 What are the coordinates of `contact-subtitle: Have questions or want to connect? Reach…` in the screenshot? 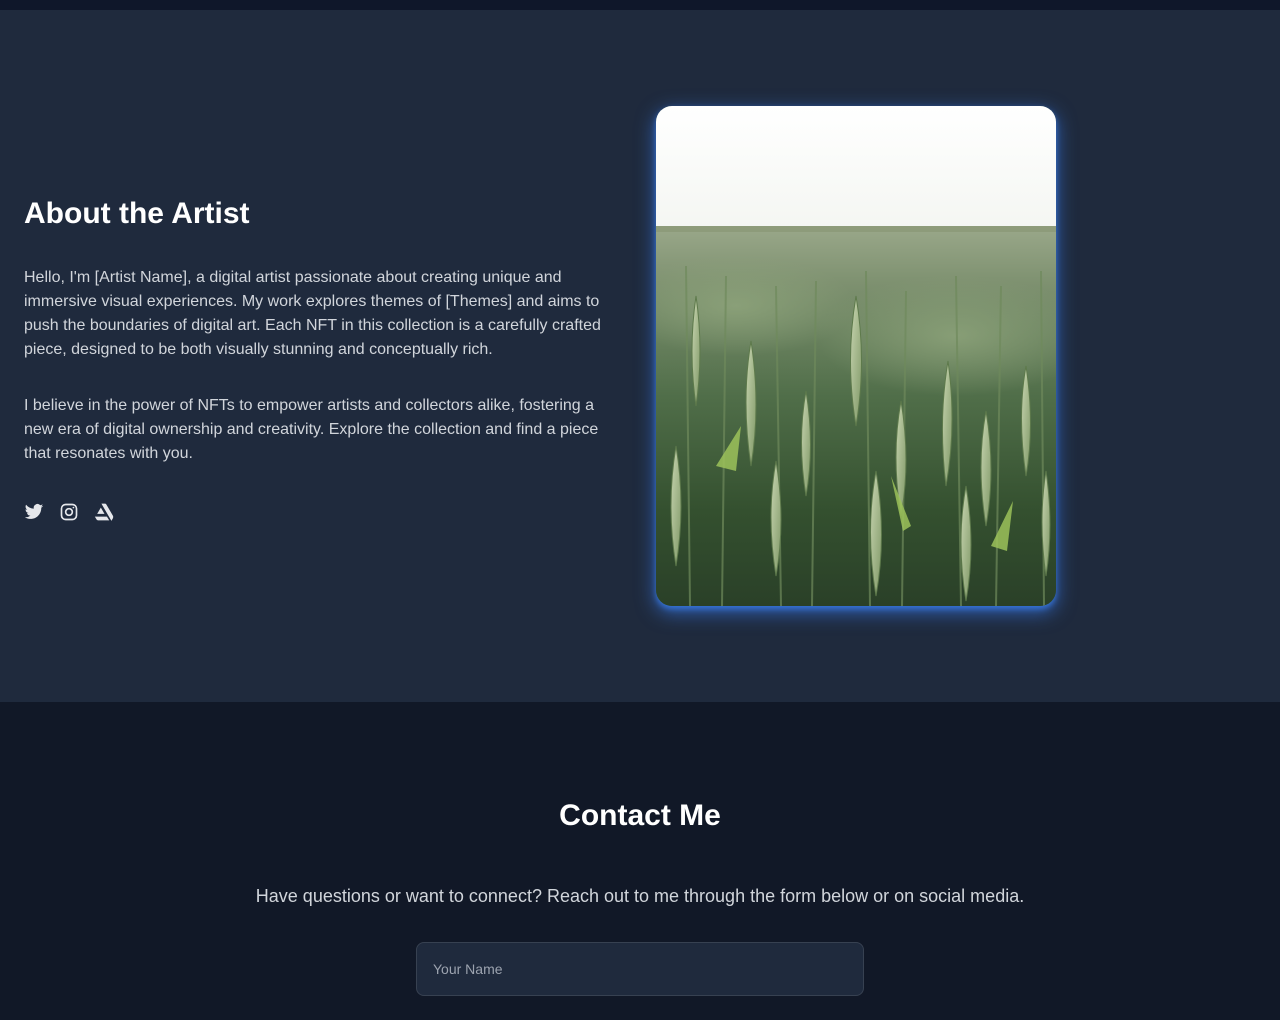 It's located at (640, 896).